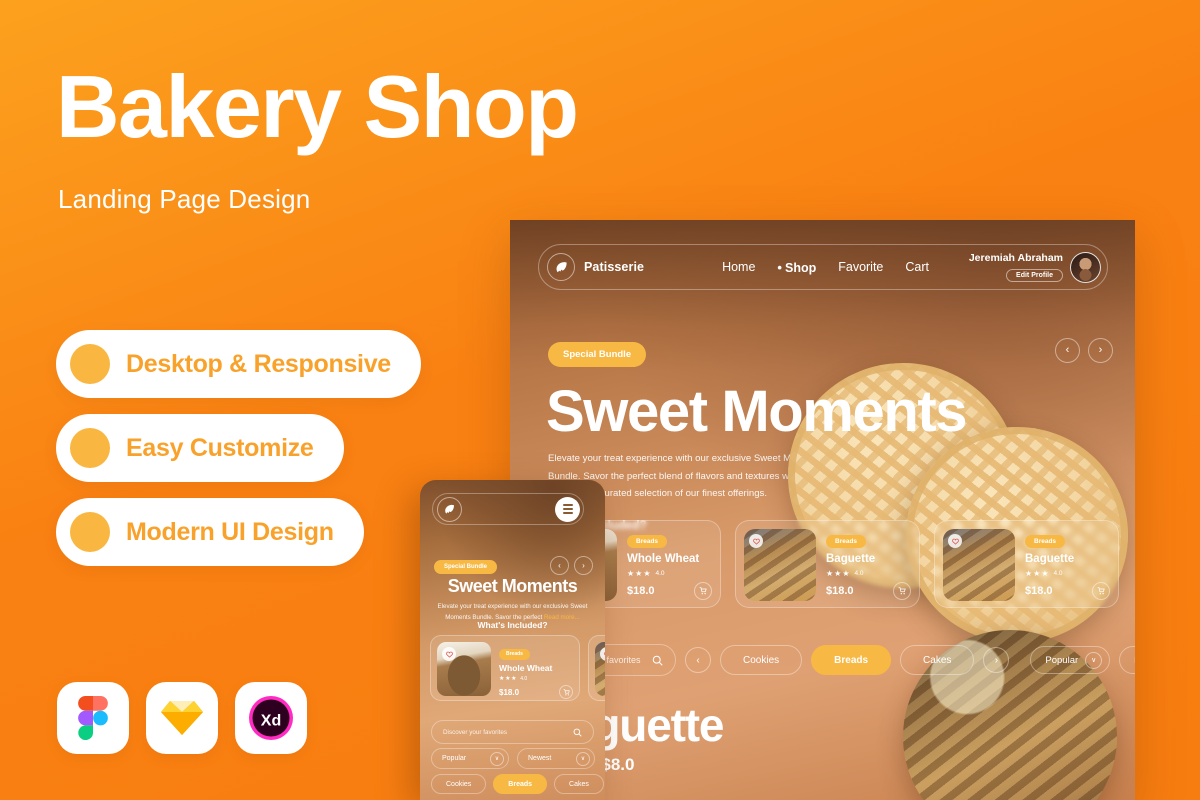  What do you see at coordinates (230, 531) in the screenshot?
I see `feature-label: Modern UI Design` at bounding box center [230, 531].